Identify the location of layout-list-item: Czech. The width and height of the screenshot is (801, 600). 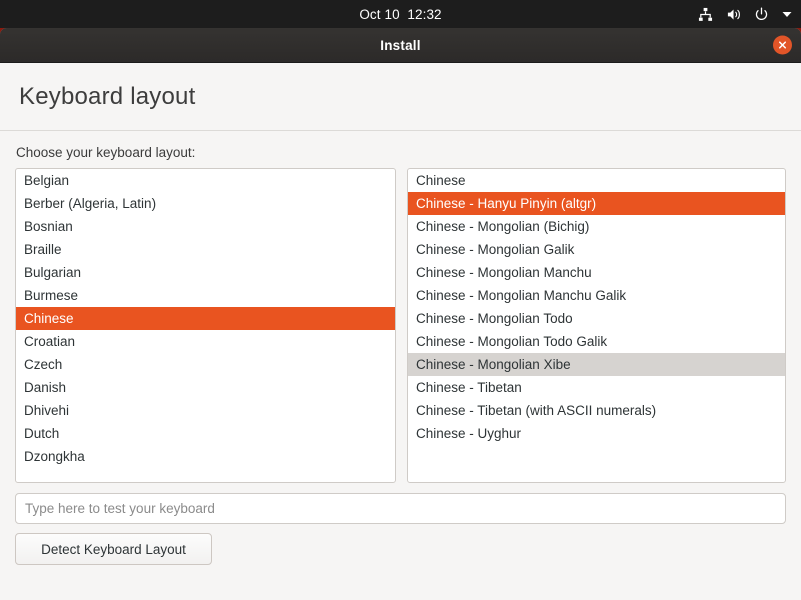
(205, 364).